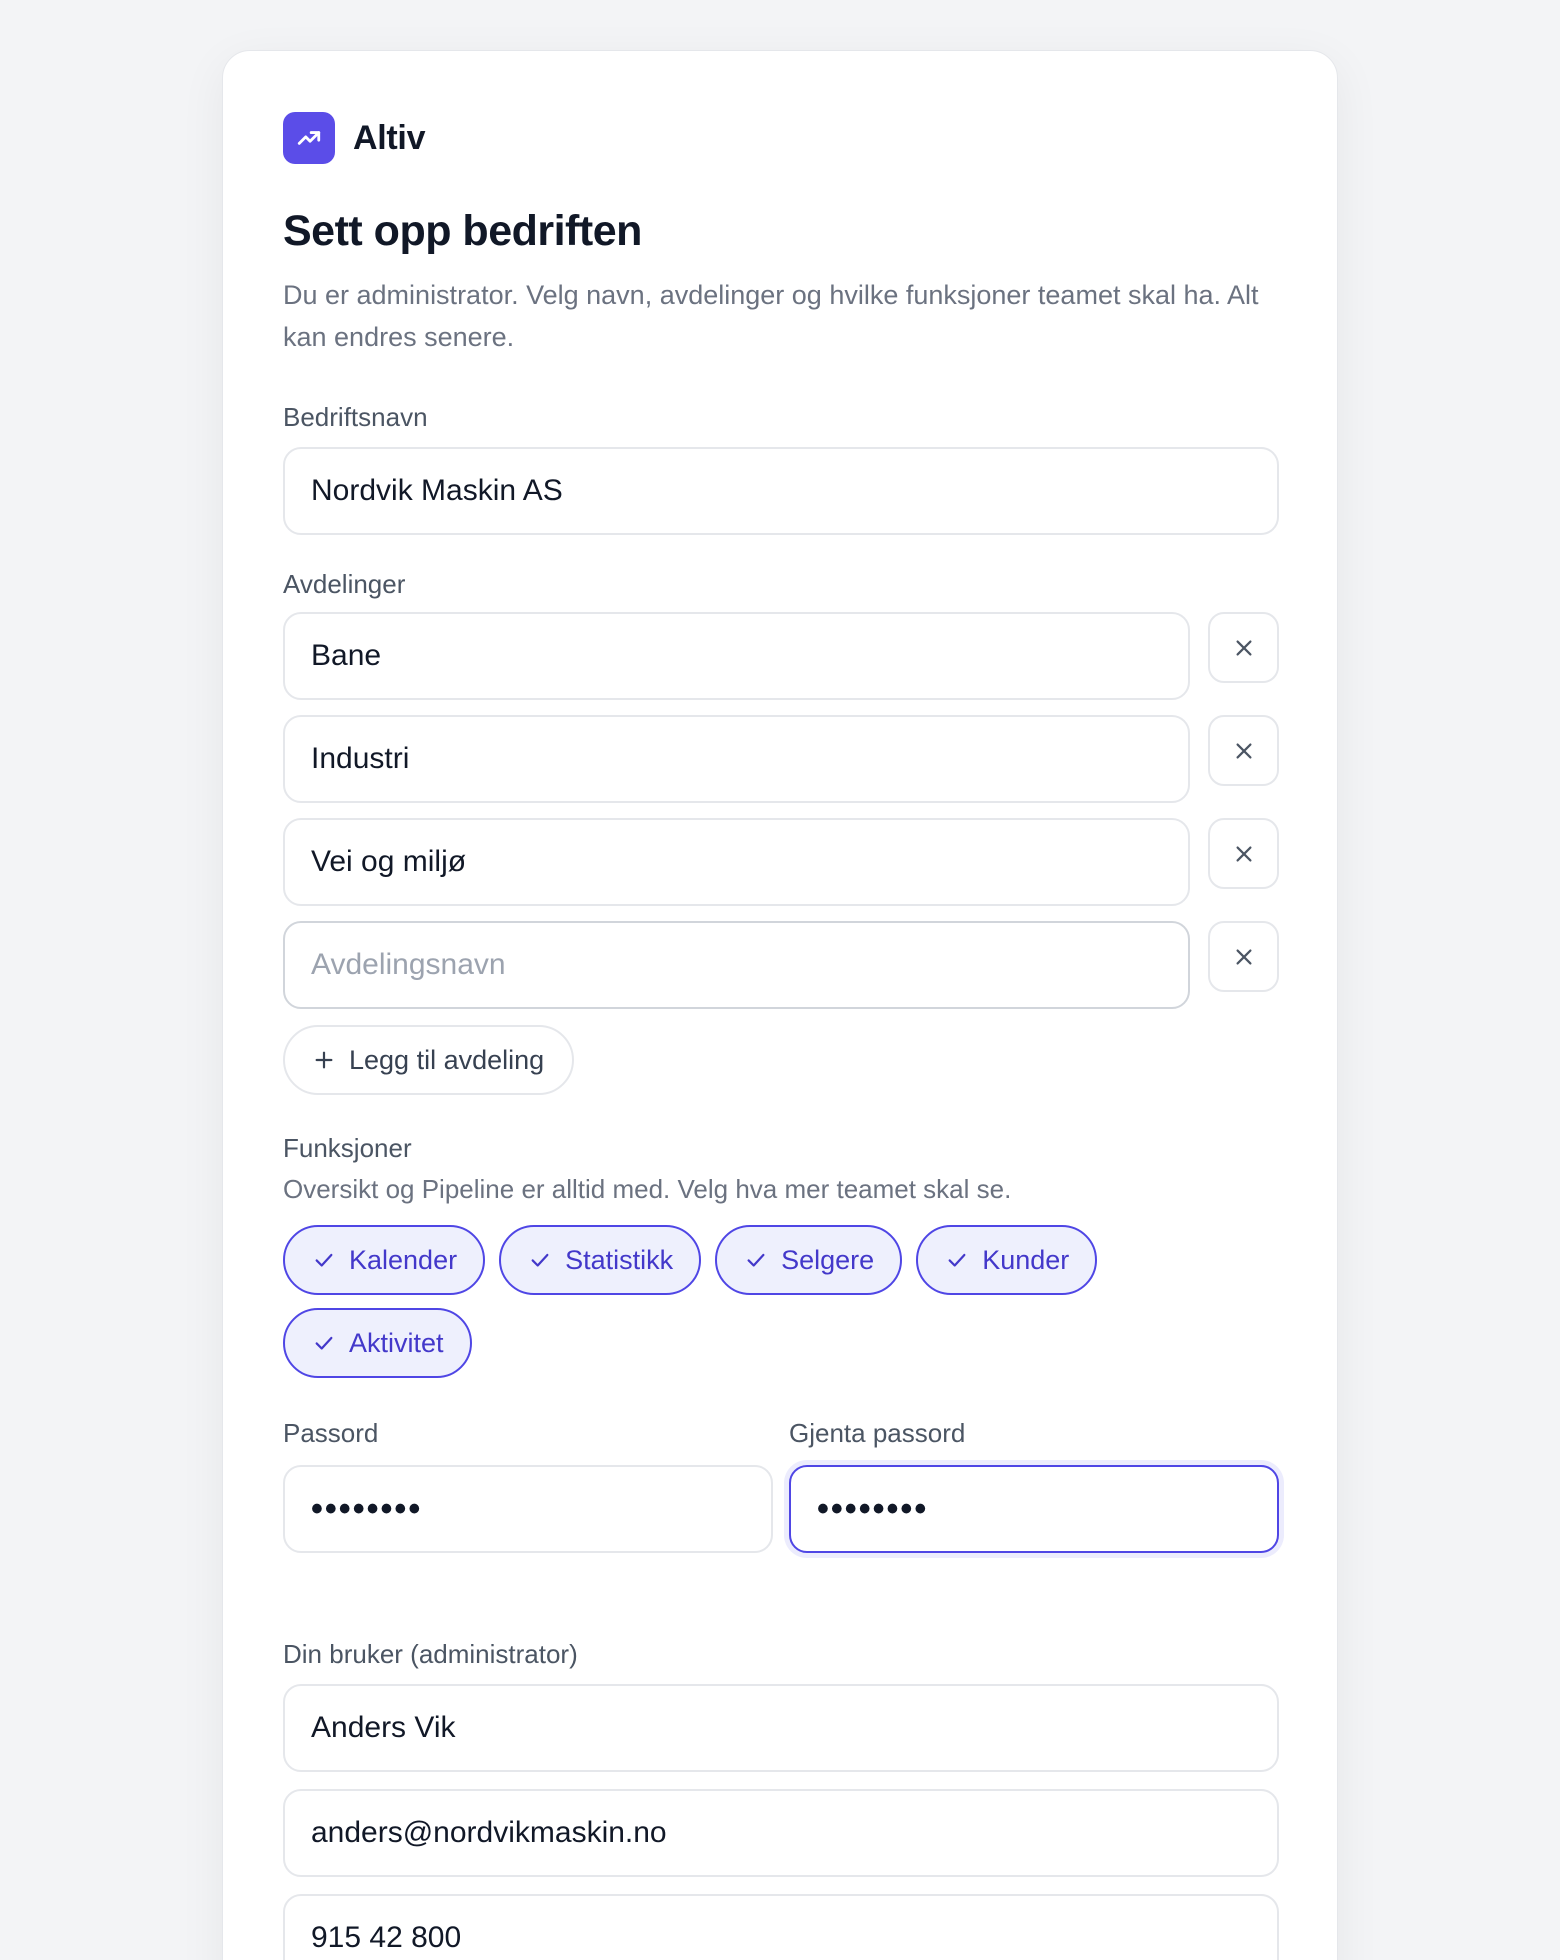 The height and width of the screenshot is (1960, 1560). I want to click on company-field-group: Bedriftsnavn Nordvik Maskin AS, so click(781, 468).